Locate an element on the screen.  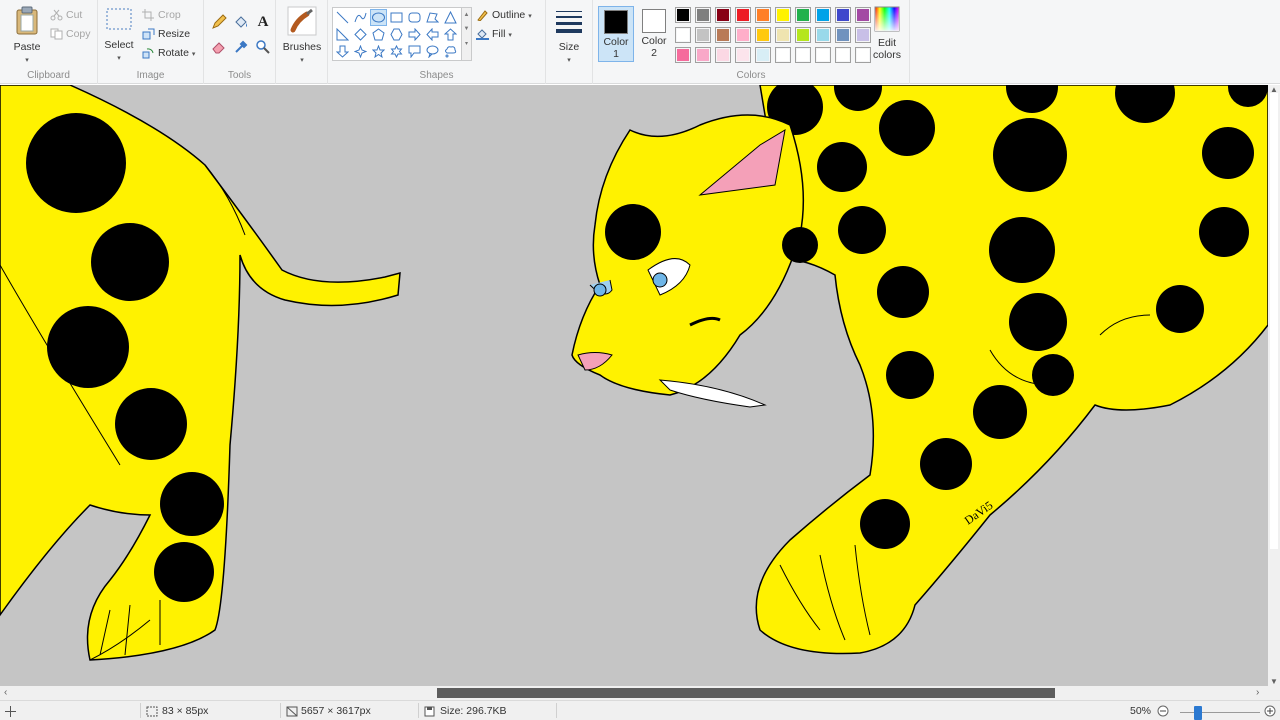
shape-down-arrow is located at coordinates (342, 51).